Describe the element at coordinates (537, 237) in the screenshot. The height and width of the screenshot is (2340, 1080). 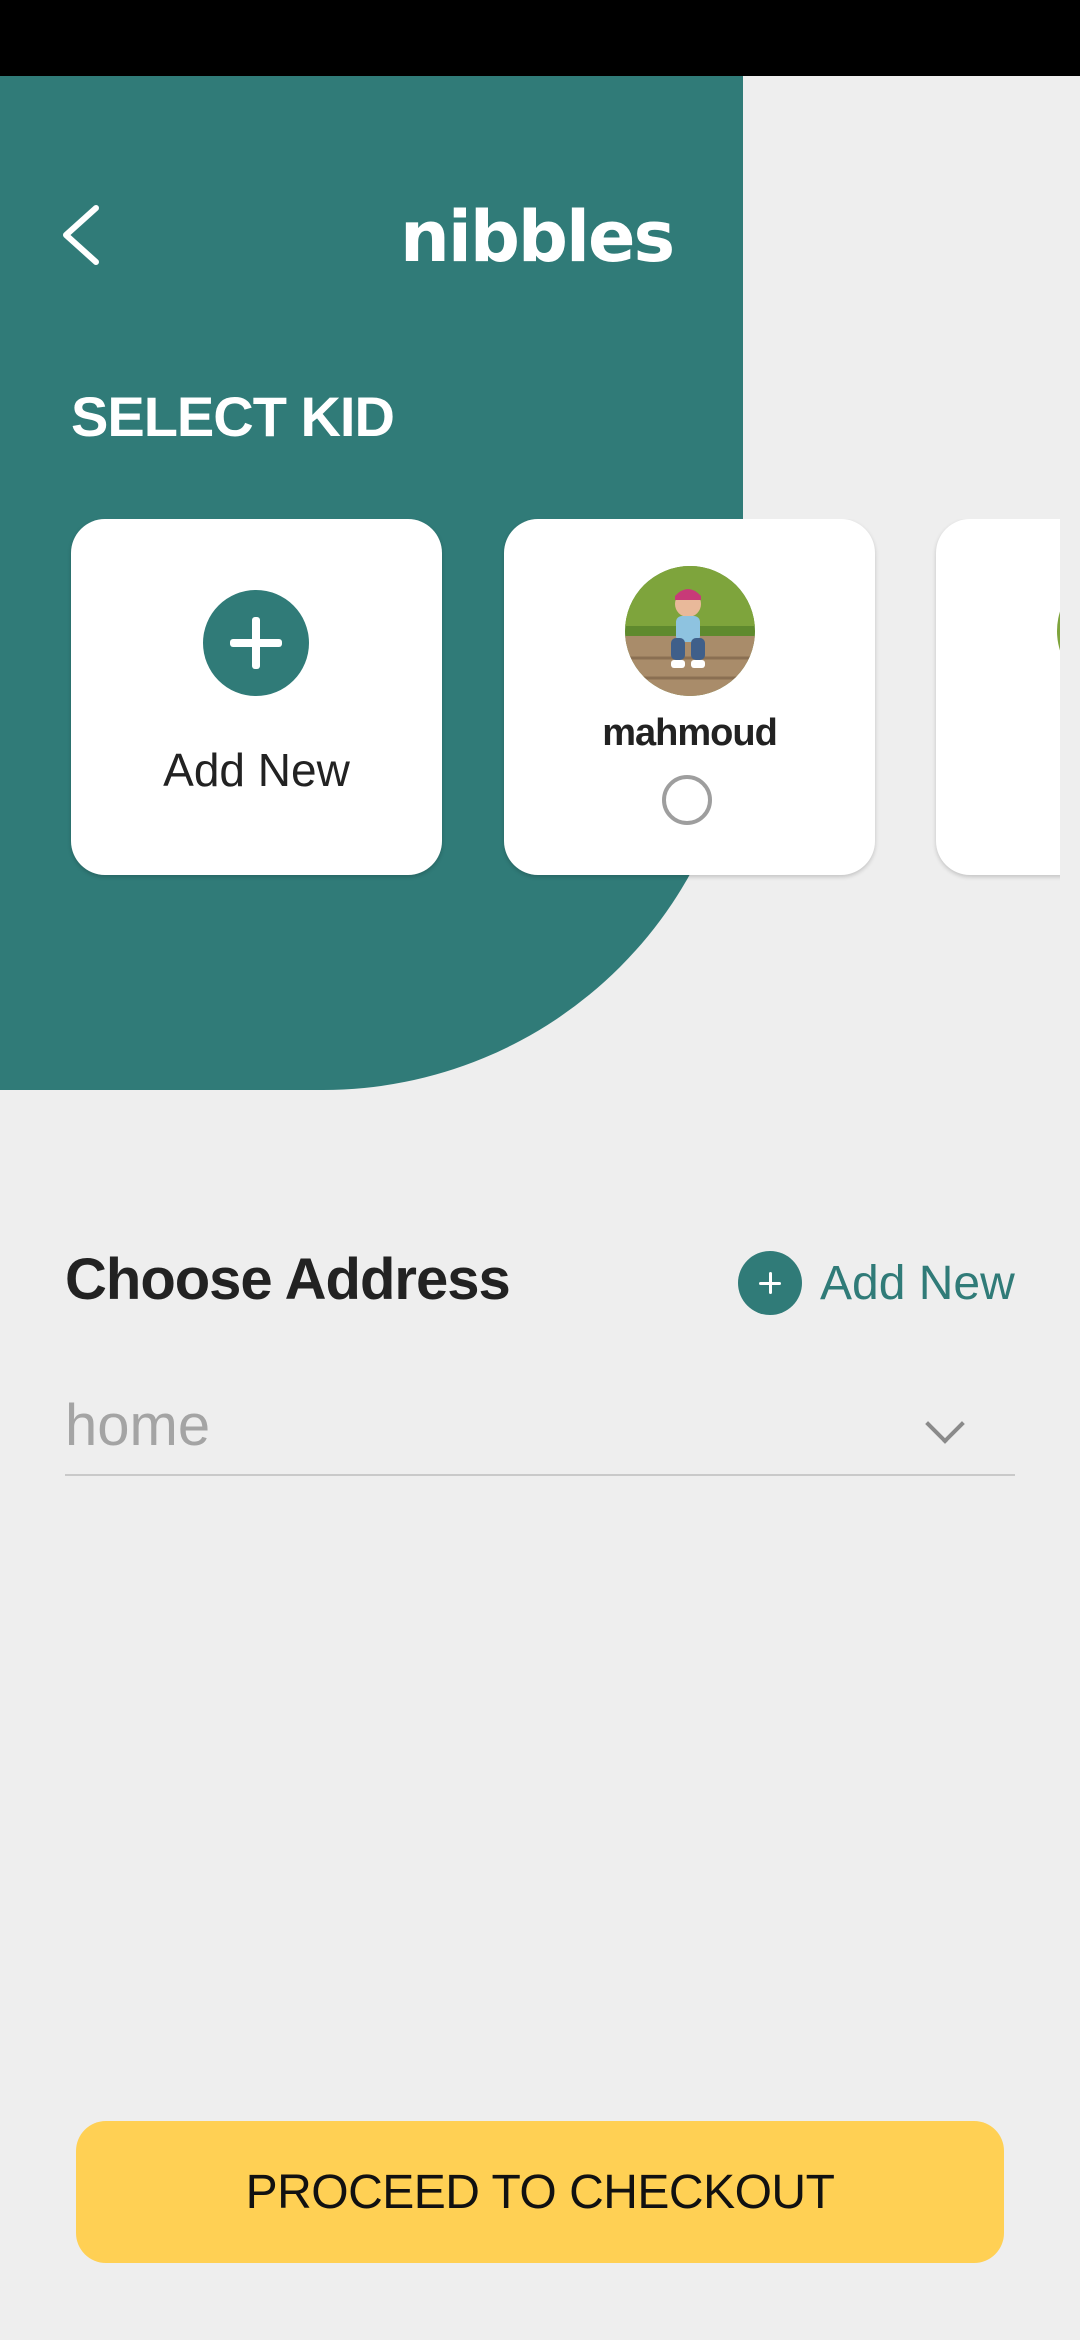
I see `app-logo: nibbles` at that location.